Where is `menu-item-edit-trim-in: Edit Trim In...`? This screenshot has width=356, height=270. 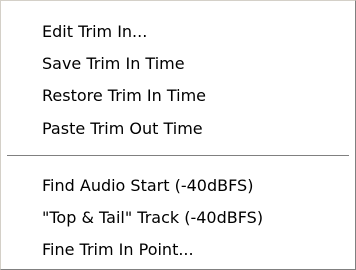
menu-item-edit-trim-in: Edit Trim In... is located at coordinates (178, 32).